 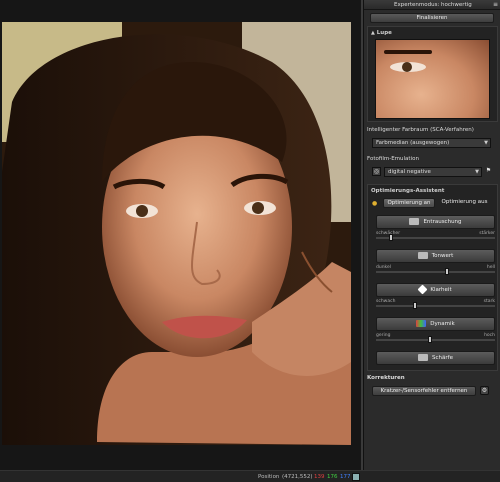 I want to click on slider-min-label: dunkel, so click(x=384, y=267).